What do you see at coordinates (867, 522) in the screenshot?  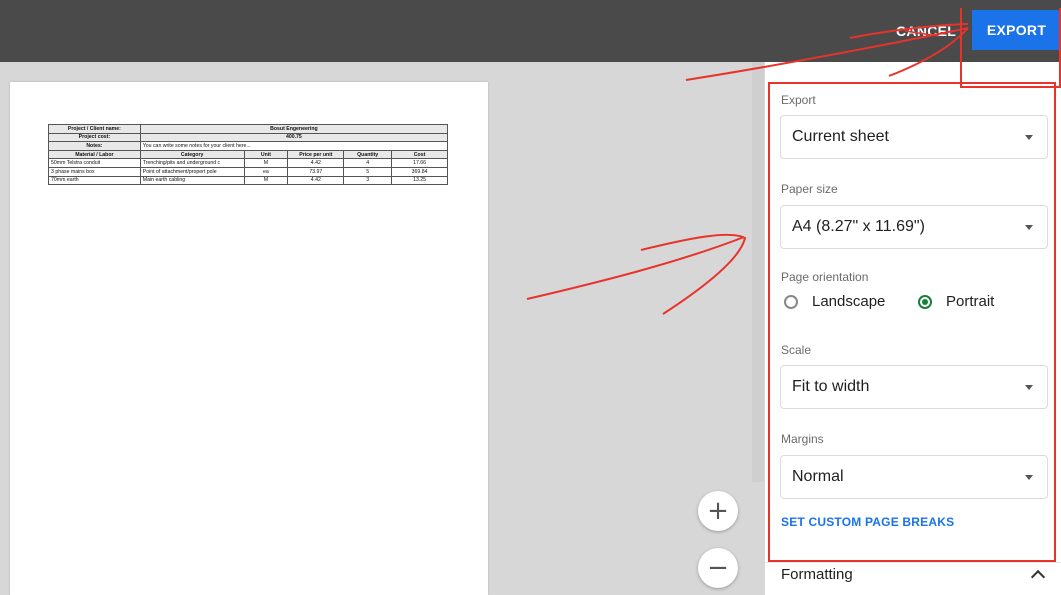 I see `set-custom-page-breaks-button: SET CUSTOM PAGE BREAKS` at bounding box center [867, 522].